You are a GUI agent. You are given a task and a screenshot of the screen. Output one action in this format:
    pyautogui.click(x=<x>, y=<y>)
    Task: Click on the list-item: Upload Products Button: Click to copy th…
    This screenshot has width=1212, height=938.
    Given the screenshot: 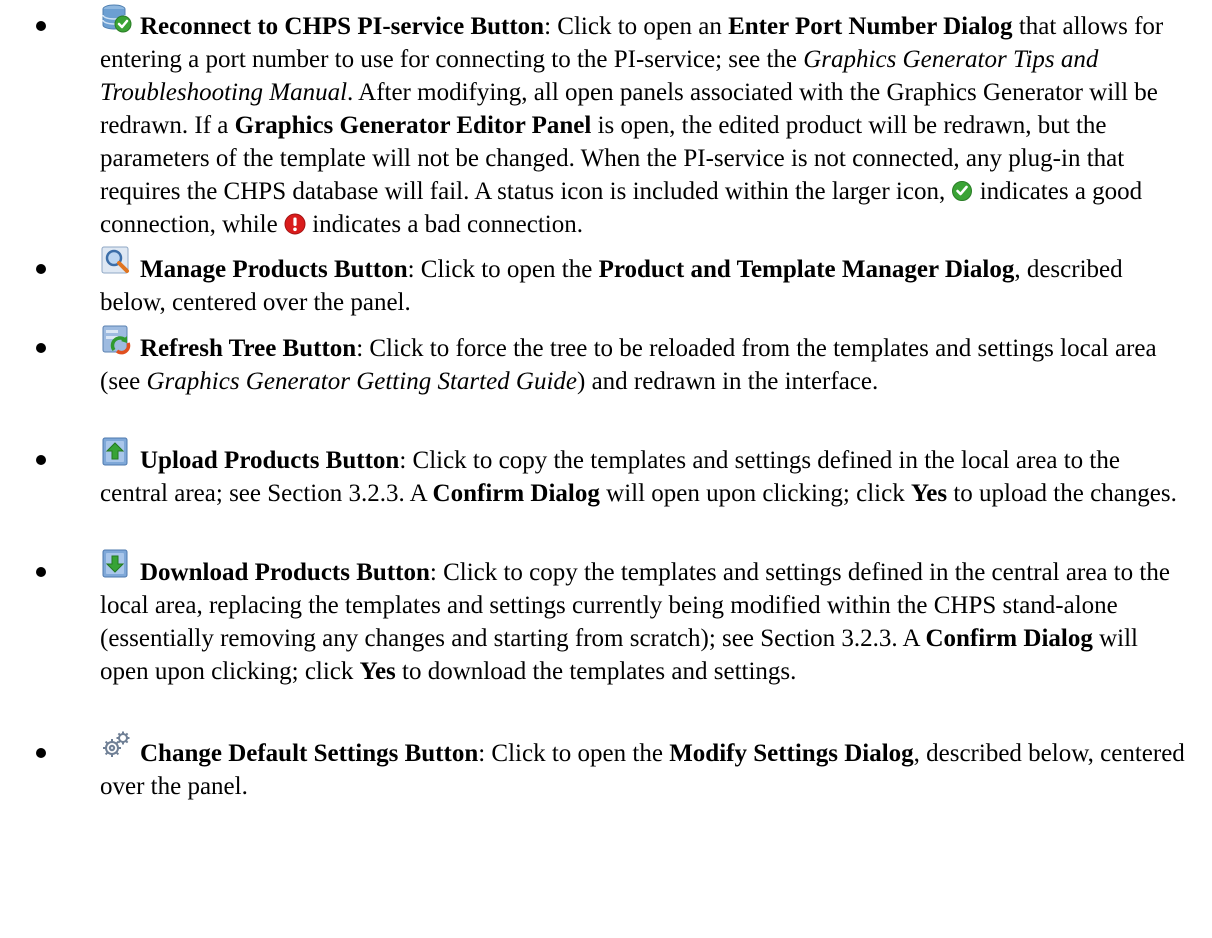 What is the action you would take?
    pyautogui.click(x=606, y=490)
    